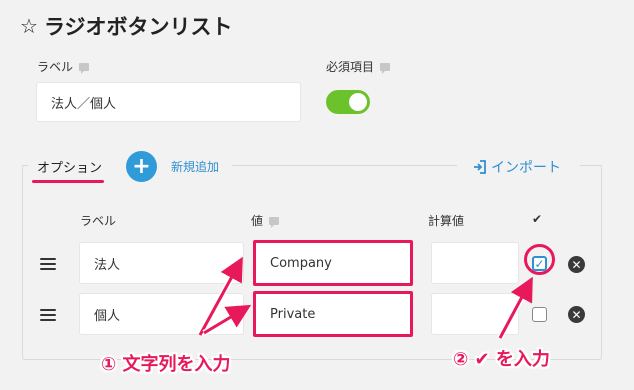 The image size is (634, 390). I want to click on annotation-step1: ① 文字列を入力, so click(166, 364).